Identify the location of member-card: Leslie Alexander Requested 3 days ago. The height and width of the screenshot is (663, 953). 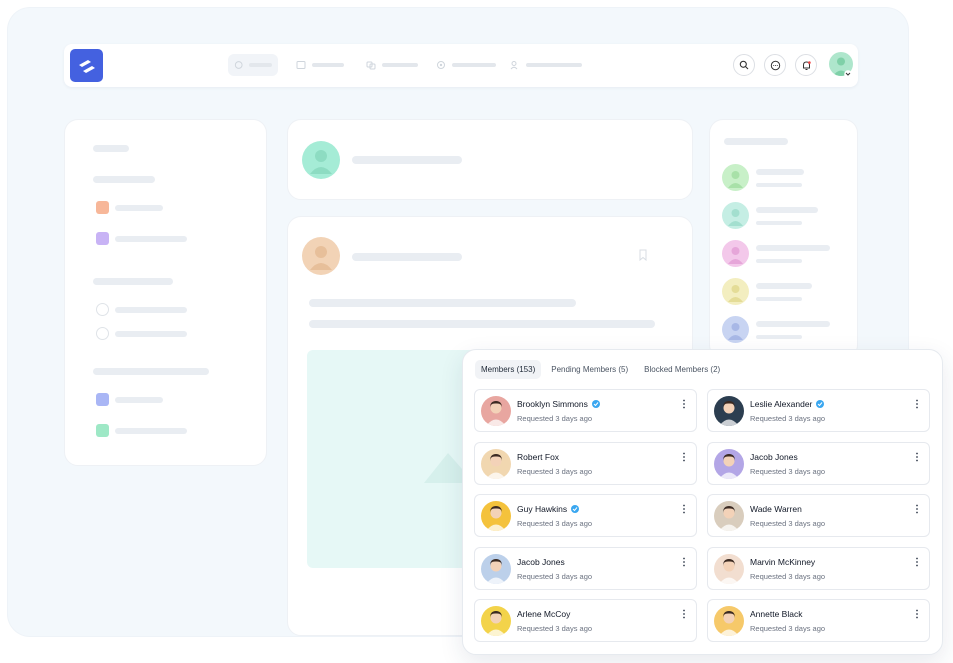
(818, 410).